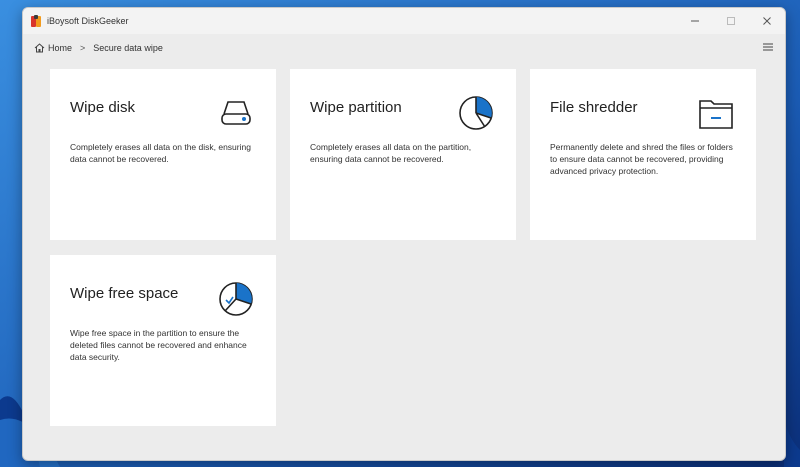  I want to click on window-controls, so click(731, 21).